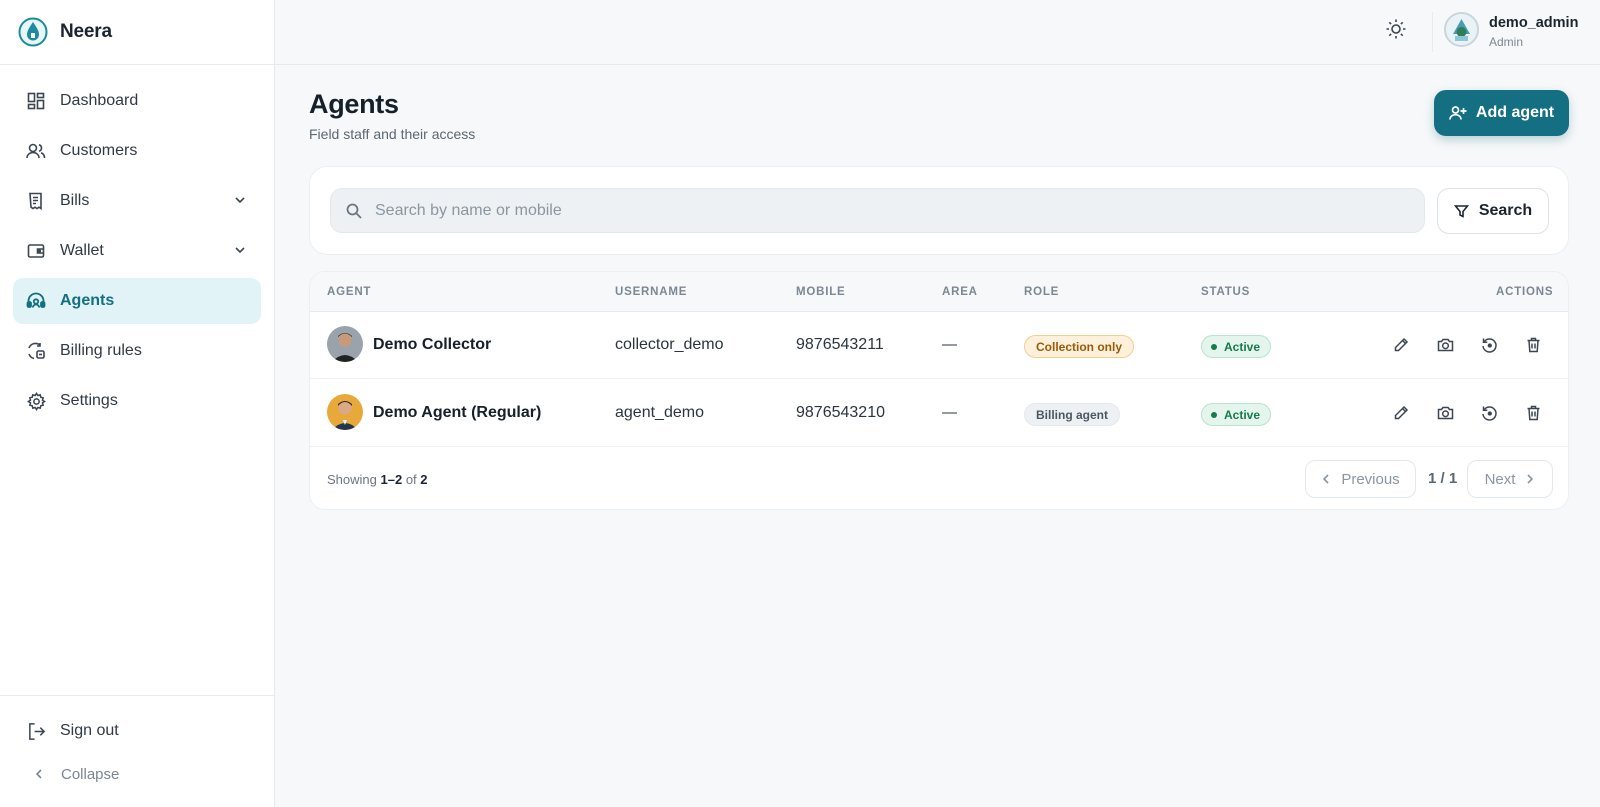 This screenshot has height=807, width=1600. Describe the element at coordinates (36, 201) in the screenshot. I see `receipt-icon` at that location.